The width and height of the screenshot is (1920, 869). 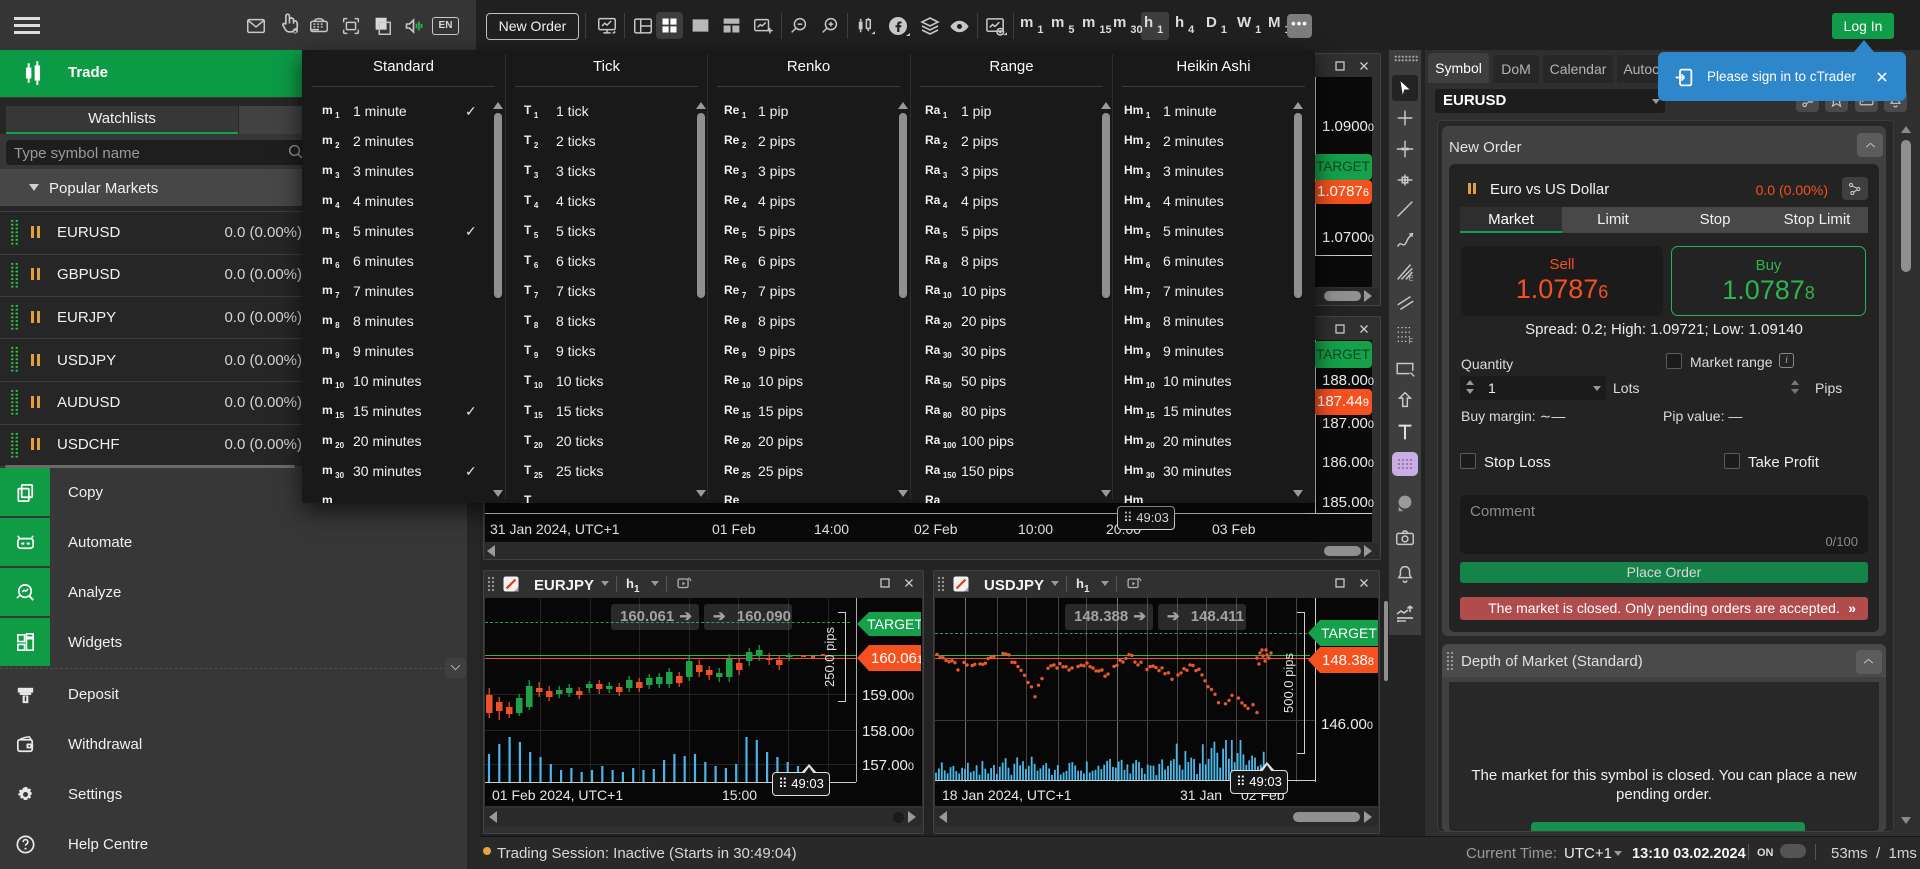 What do you see at coordinates (1411, 340) in the screenshot?
I see `svg-text: F` at bounding box center [1411, 340].